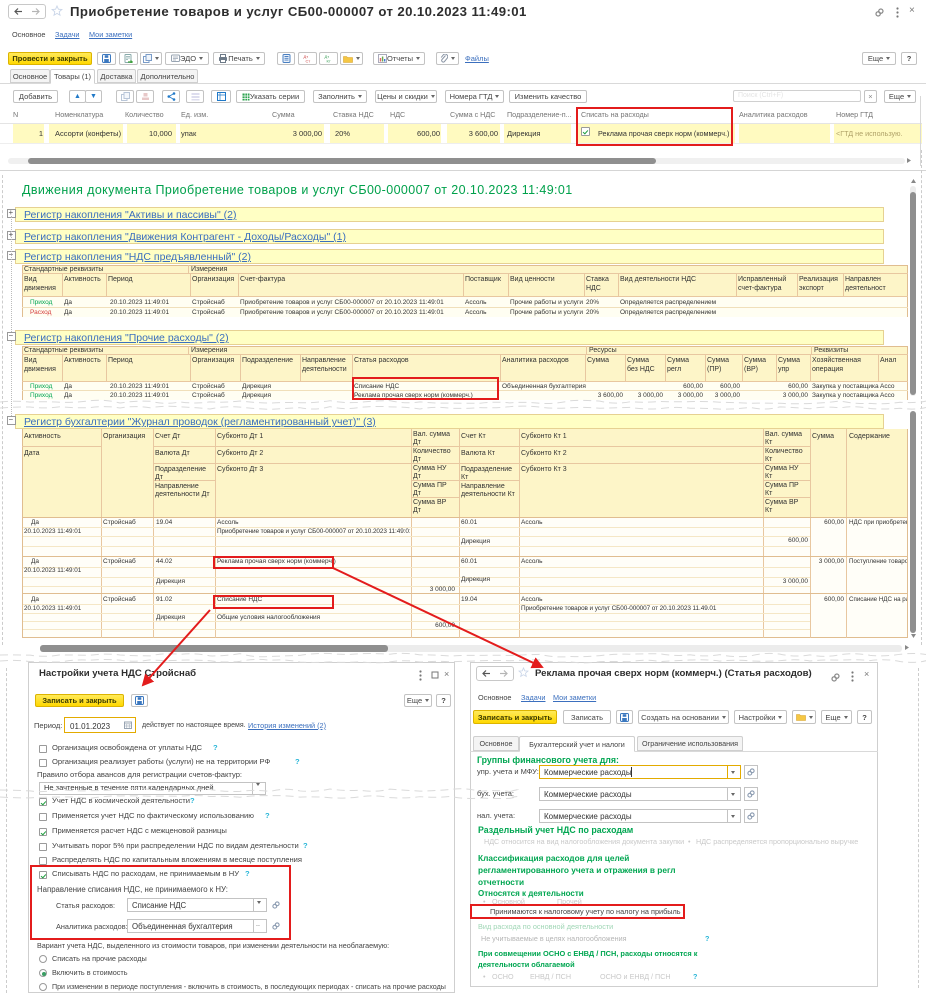 Image resolution: width=926 pixels, height=1000 pixels. I want to click on svg-text: Кт, so click(329, 61).